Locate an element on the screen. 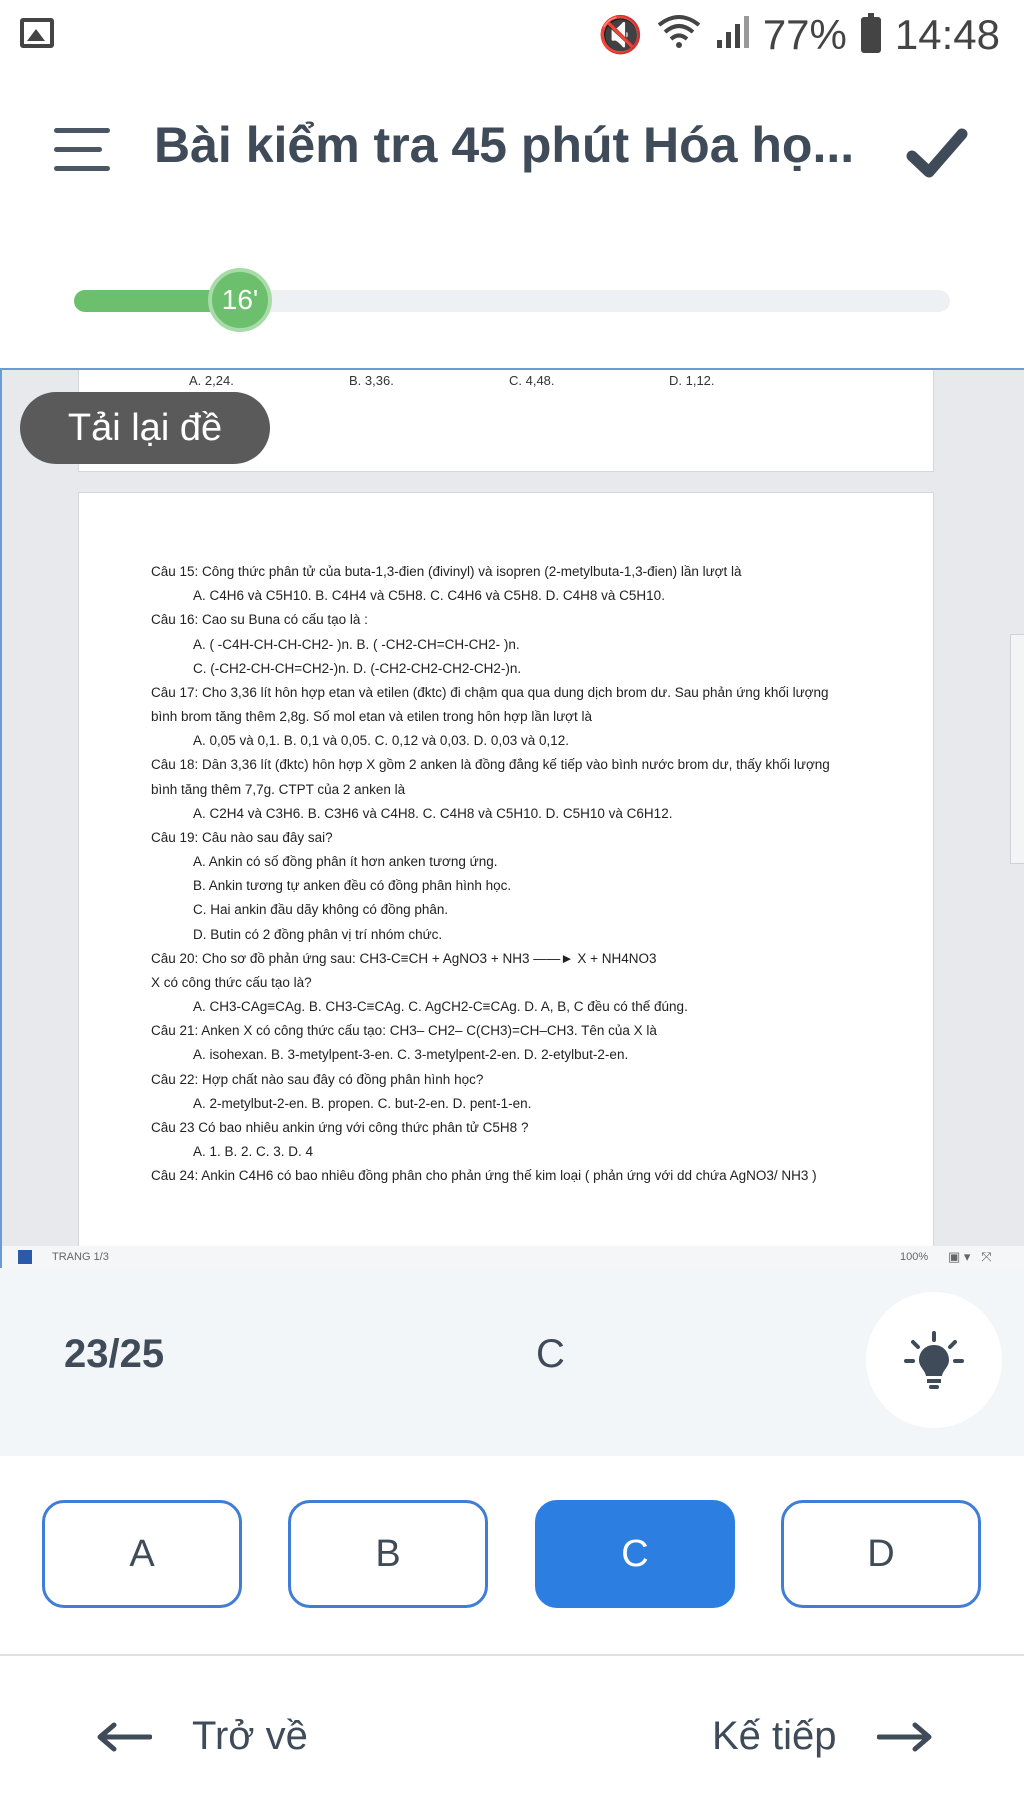 The width and height of the screenshot is (1024, 1820). page1-options: A. 2,24. B. 3,36. C. 4,48. D. 1,12. is located at coordinates (509, 380).